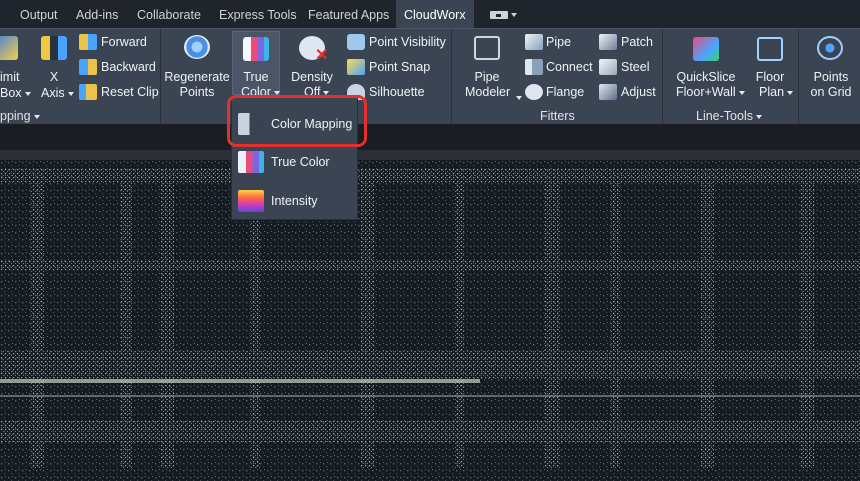 This screenshot has height=481, width=860. What do you see at coordinates (569, 67) in the screenshot?
I see `connect-button: Connect` at bounding box center [569, 67].